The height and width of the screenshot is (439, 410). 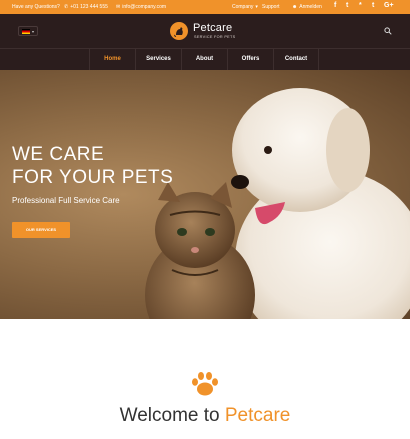 I want to click on welcome-highlight: Petcare, so click(x=257, y=415).